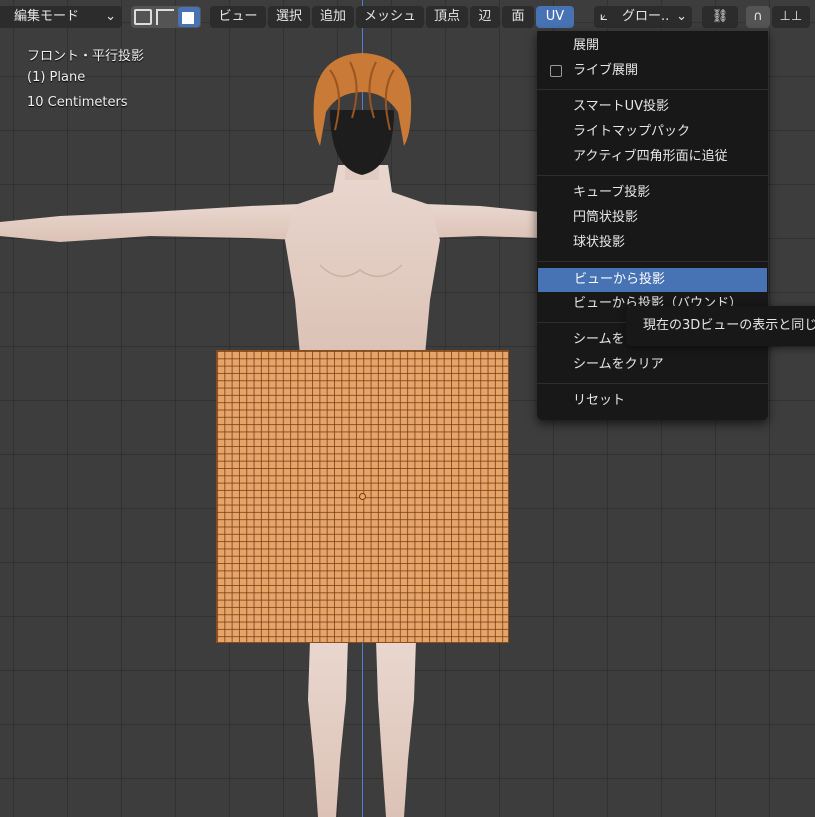 The image size is (815, 817). I want to click on menu-view: ビュー, so click(238, 17).